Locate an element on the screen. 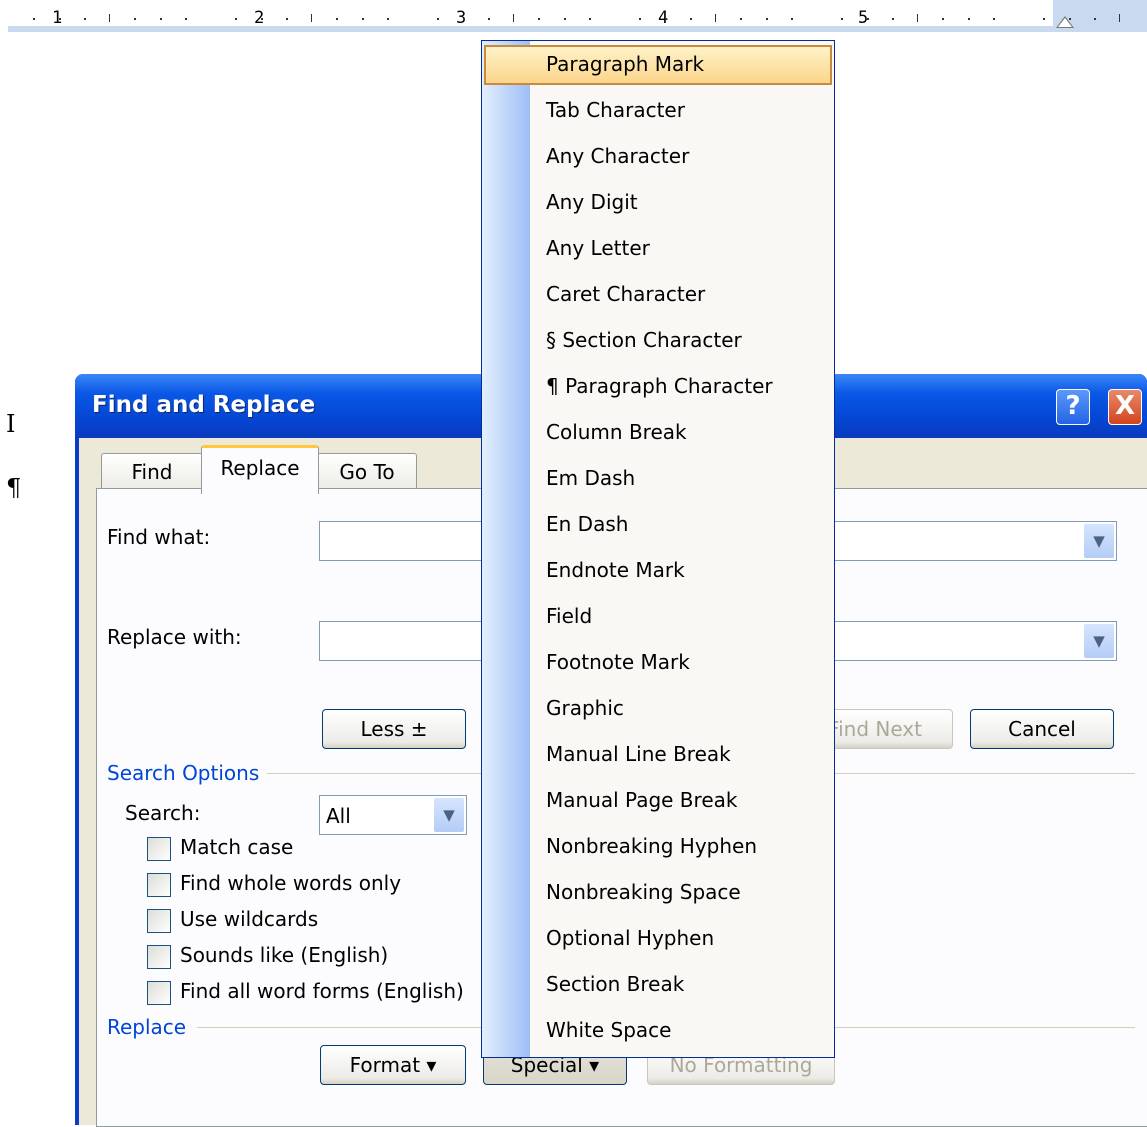 The image size is (1147, 1127). replace-with-label: Replace with: is located at coordinates (174, 637).